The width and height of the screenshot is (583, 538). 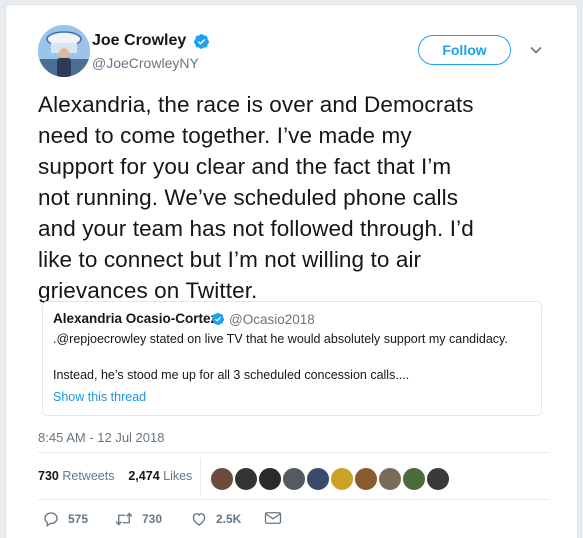 What do you see at coordinates (65, 519) in the screenshot?
I see `reply-button: 575` at bounding box center [65, 519].